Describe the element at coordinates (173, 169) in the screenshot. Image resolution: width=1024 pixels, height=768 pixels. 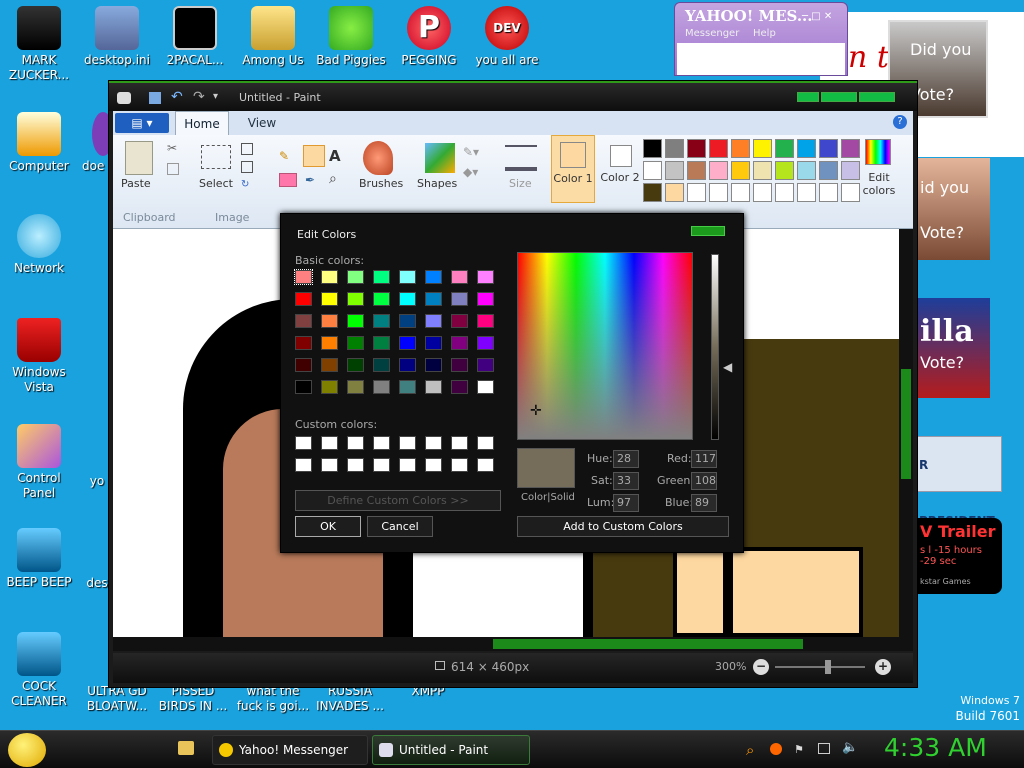
I see `copy-icon` at that location.